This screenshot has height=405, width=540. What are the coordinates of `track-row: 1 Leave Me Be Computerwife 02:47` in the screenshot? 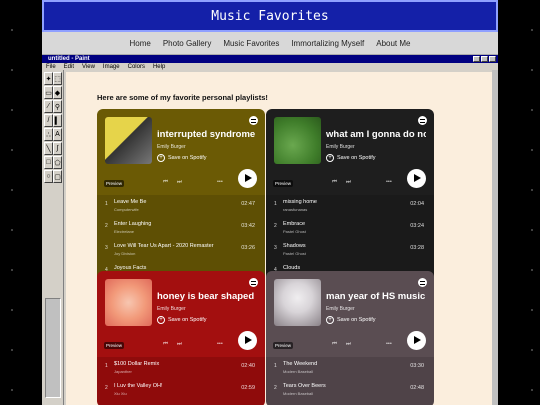 It's located at (181, 206).